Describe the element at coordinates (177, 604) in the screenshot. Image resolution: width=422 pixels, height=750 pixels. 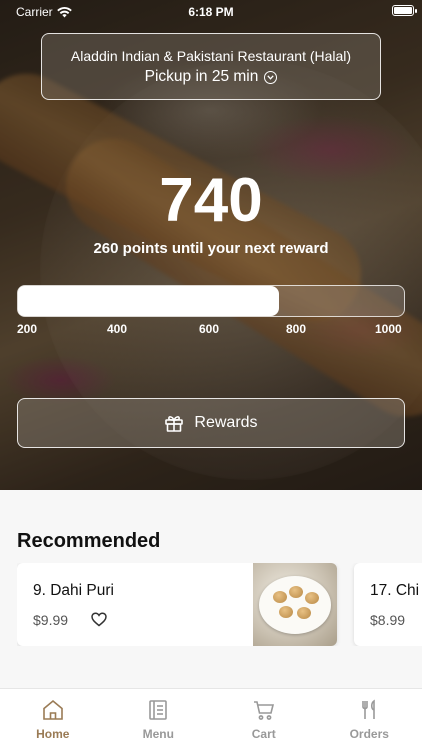
I see `recommended-item: 9. Dahi Puri $9.99` at that location.